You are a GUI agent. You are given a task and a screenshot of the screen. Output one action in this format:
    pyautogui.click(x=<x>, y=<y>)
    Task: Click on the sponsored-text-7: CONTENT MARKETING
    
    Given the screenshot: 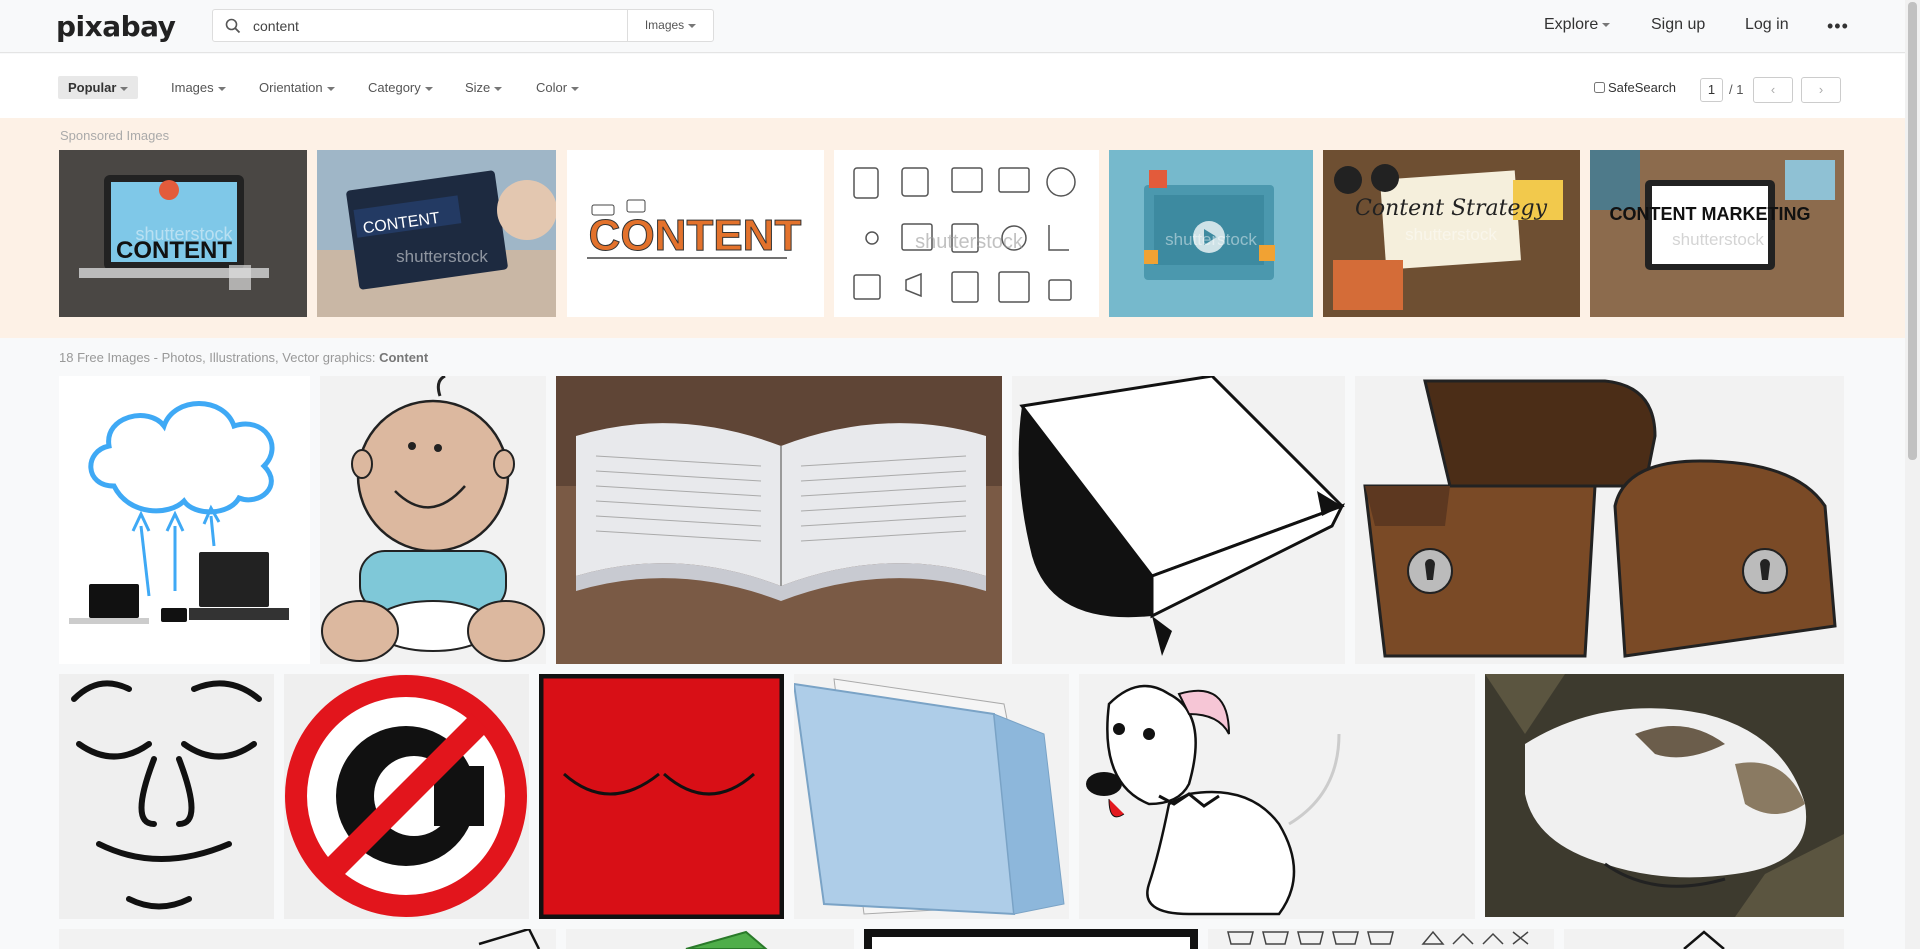 What is the action you would take?
    pyautogui.click(x=1710, y=214)
    